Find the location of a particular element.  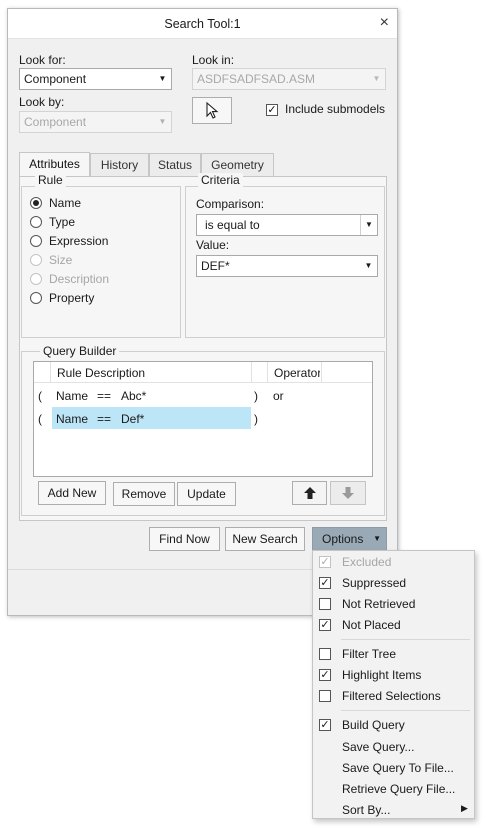

find-now-button: Find Now is located at coordinates (184, 539).